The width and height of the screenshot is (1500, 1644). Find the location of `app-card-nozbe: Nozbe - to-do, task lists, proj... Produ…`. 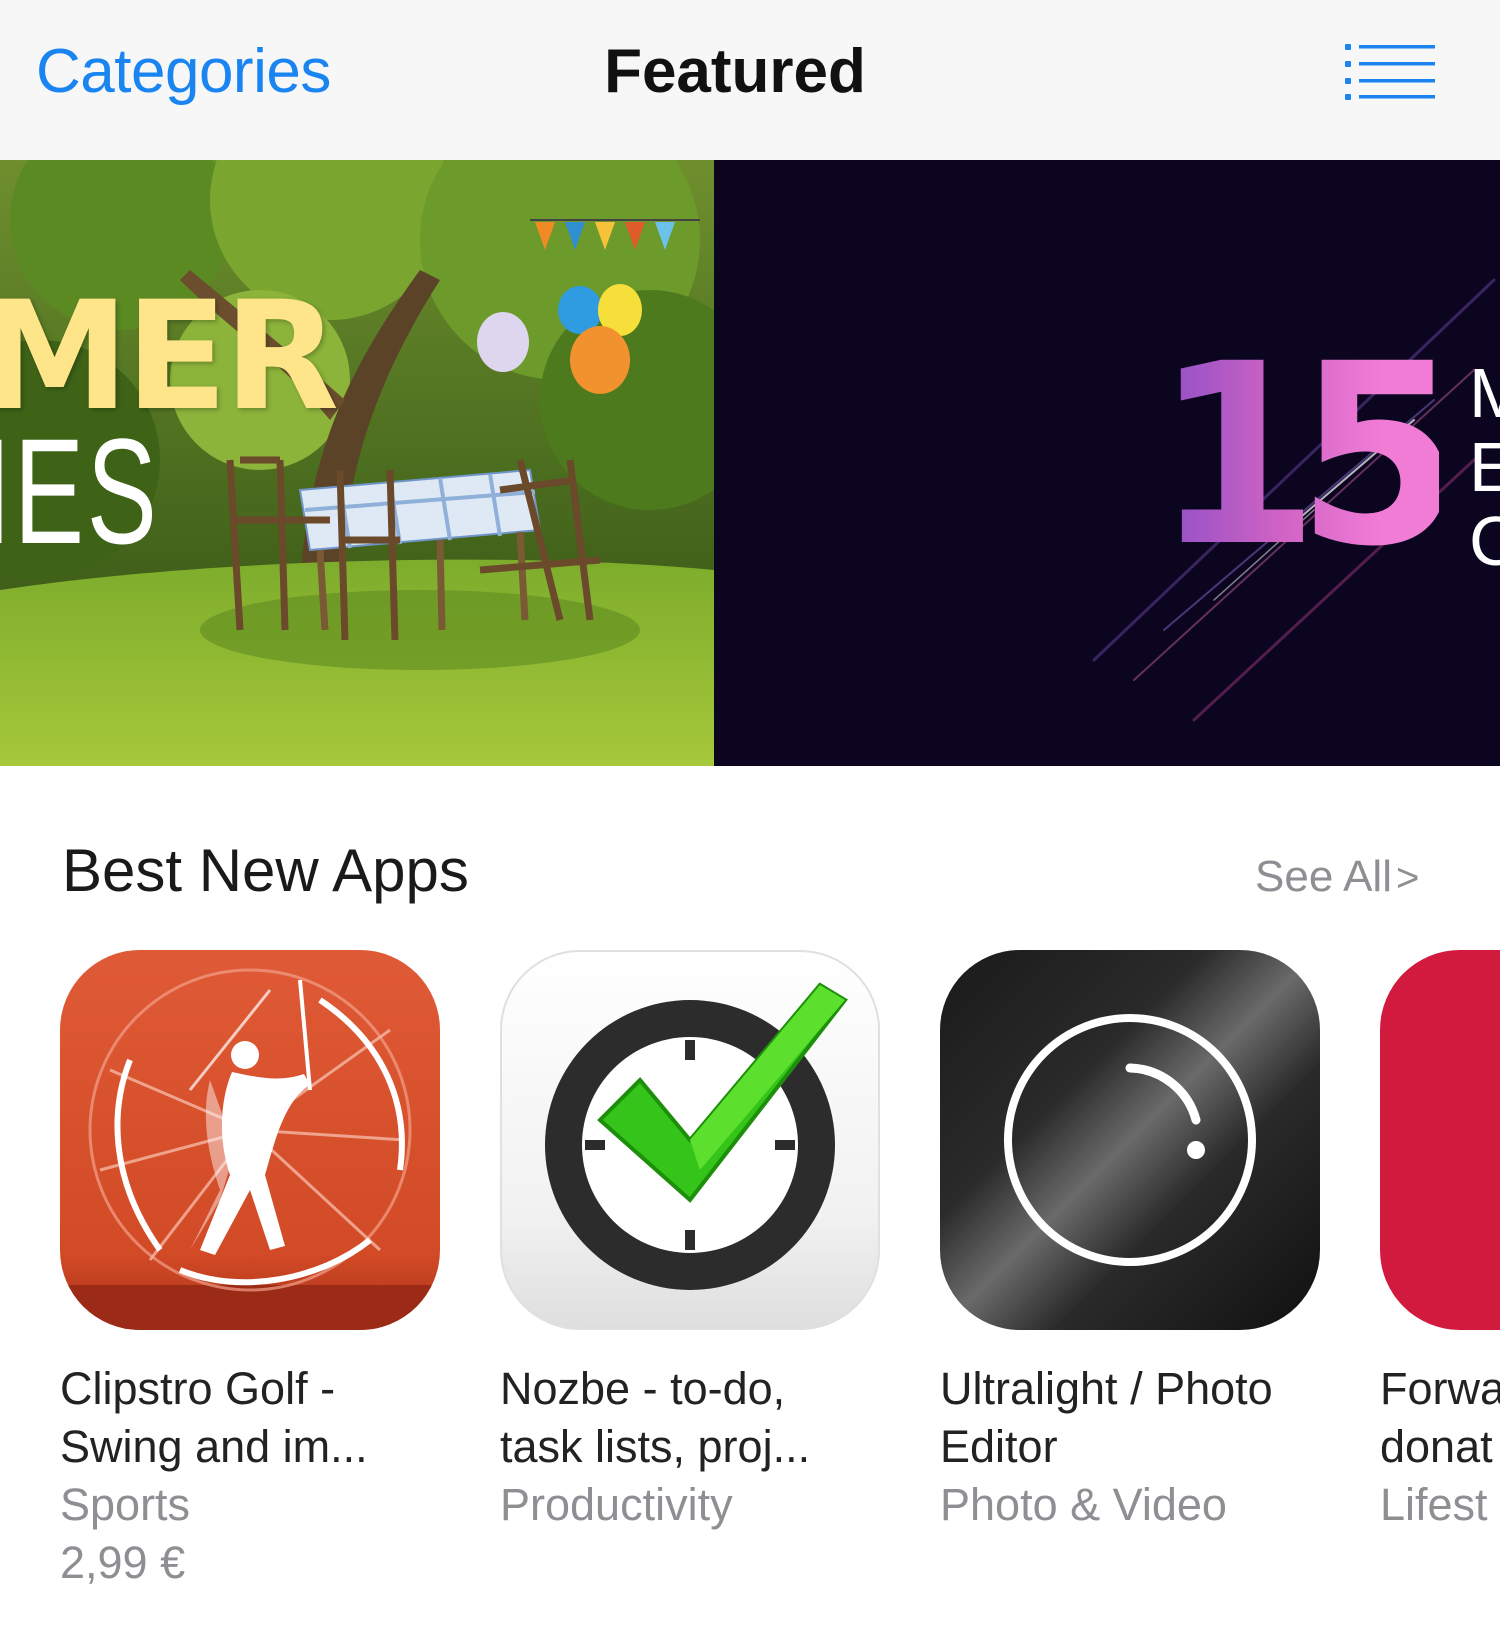

app-card-nozbe: Nozbe - to-do, task lists, proj... Produ… is located at coordinates (690, 1242).